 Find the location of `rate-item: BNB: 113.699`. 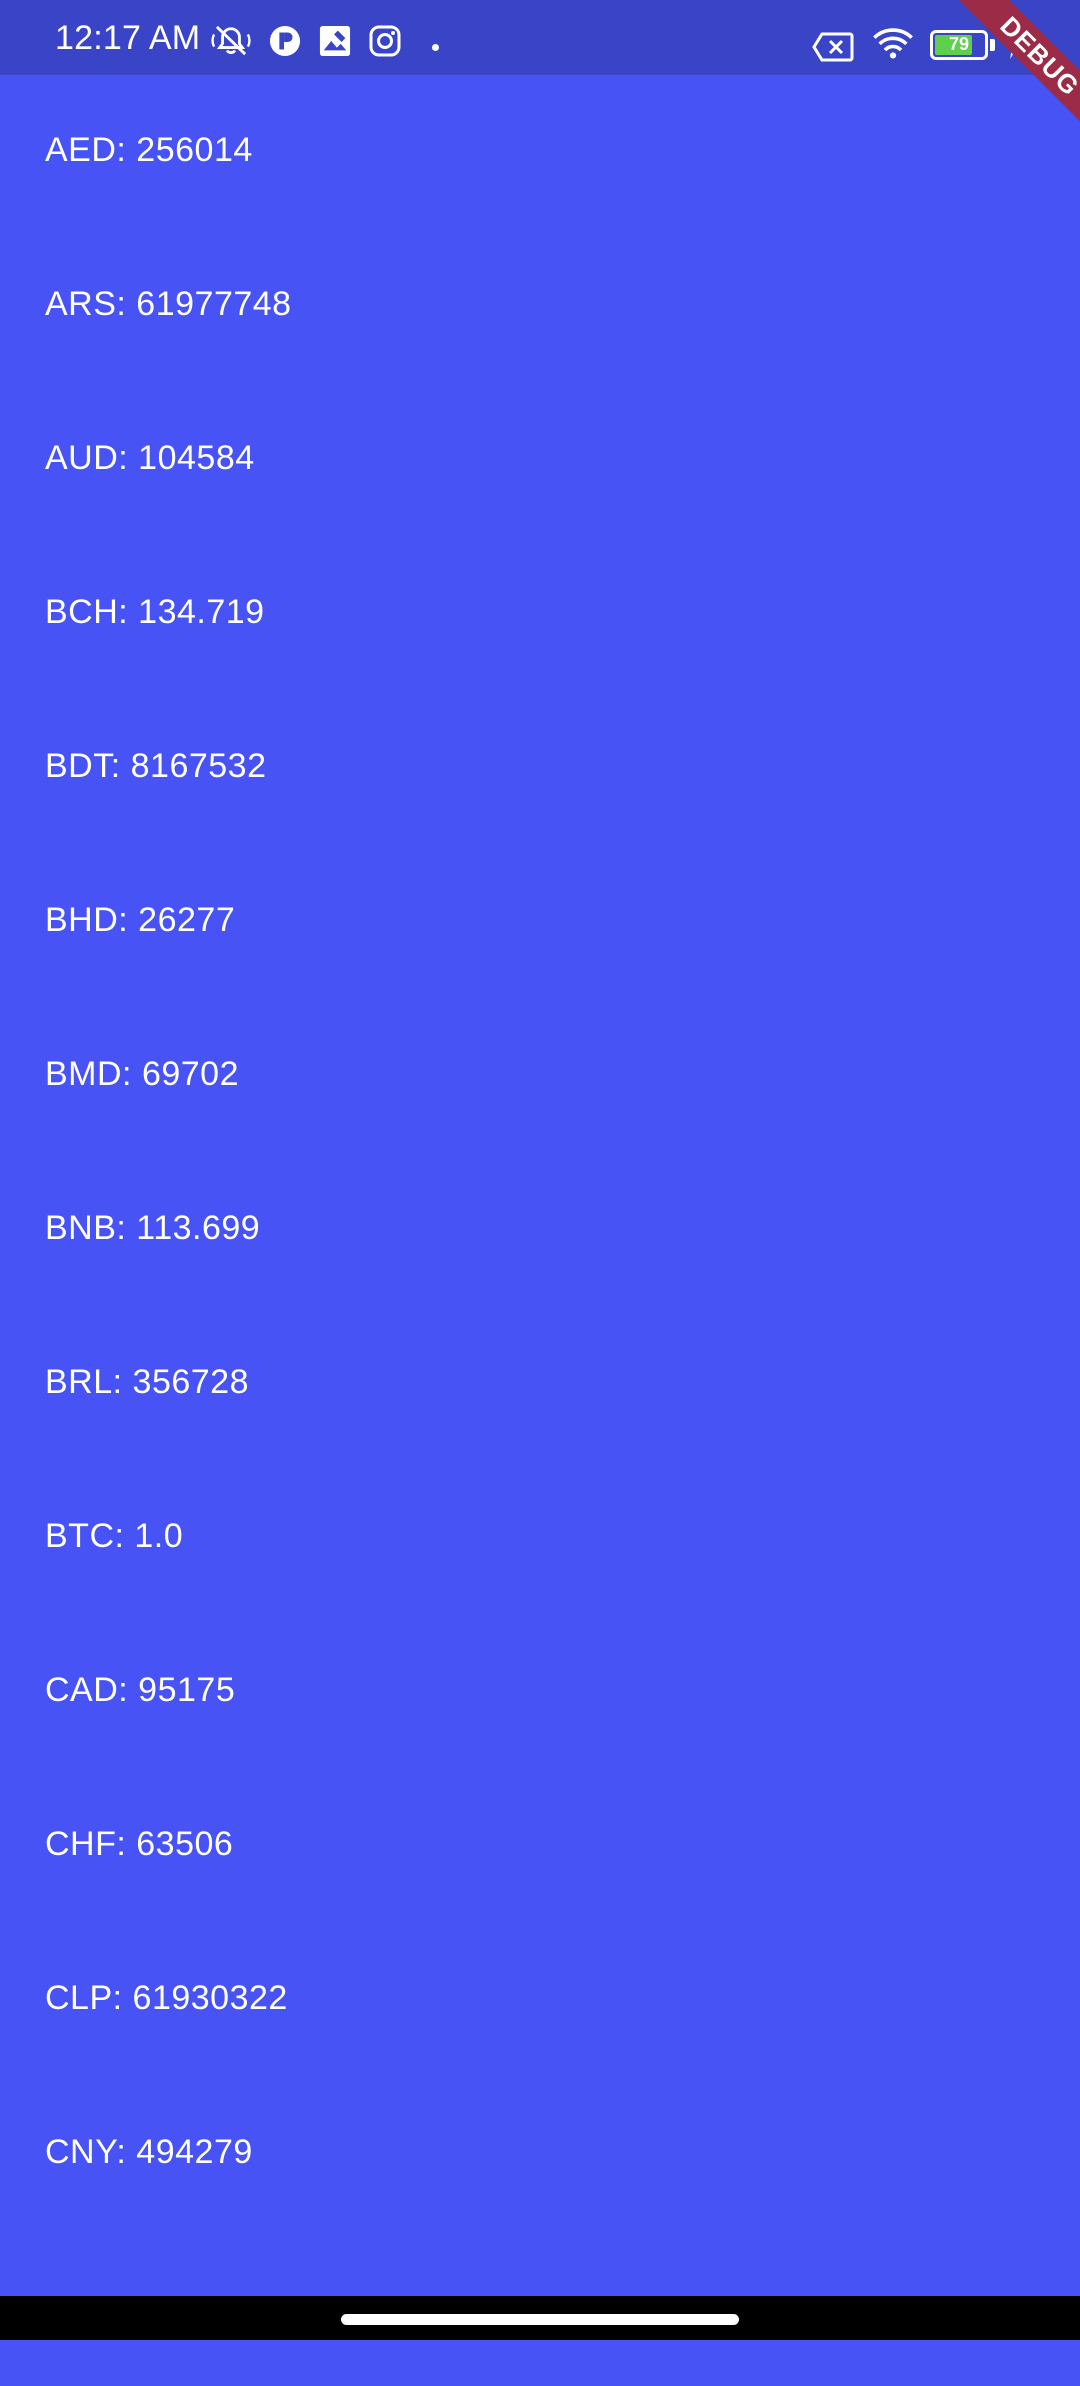

rate-item: BNB: 113.699 is located at coordinates (153, 1228).